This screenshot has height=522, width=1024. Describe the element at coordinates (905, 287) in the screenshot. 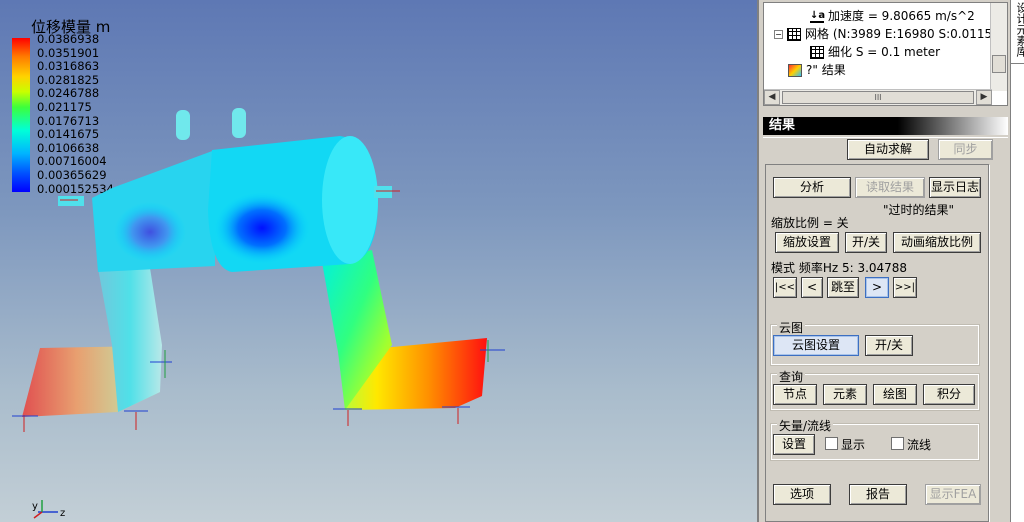

I see `last-mode-button: >>|` at that location.